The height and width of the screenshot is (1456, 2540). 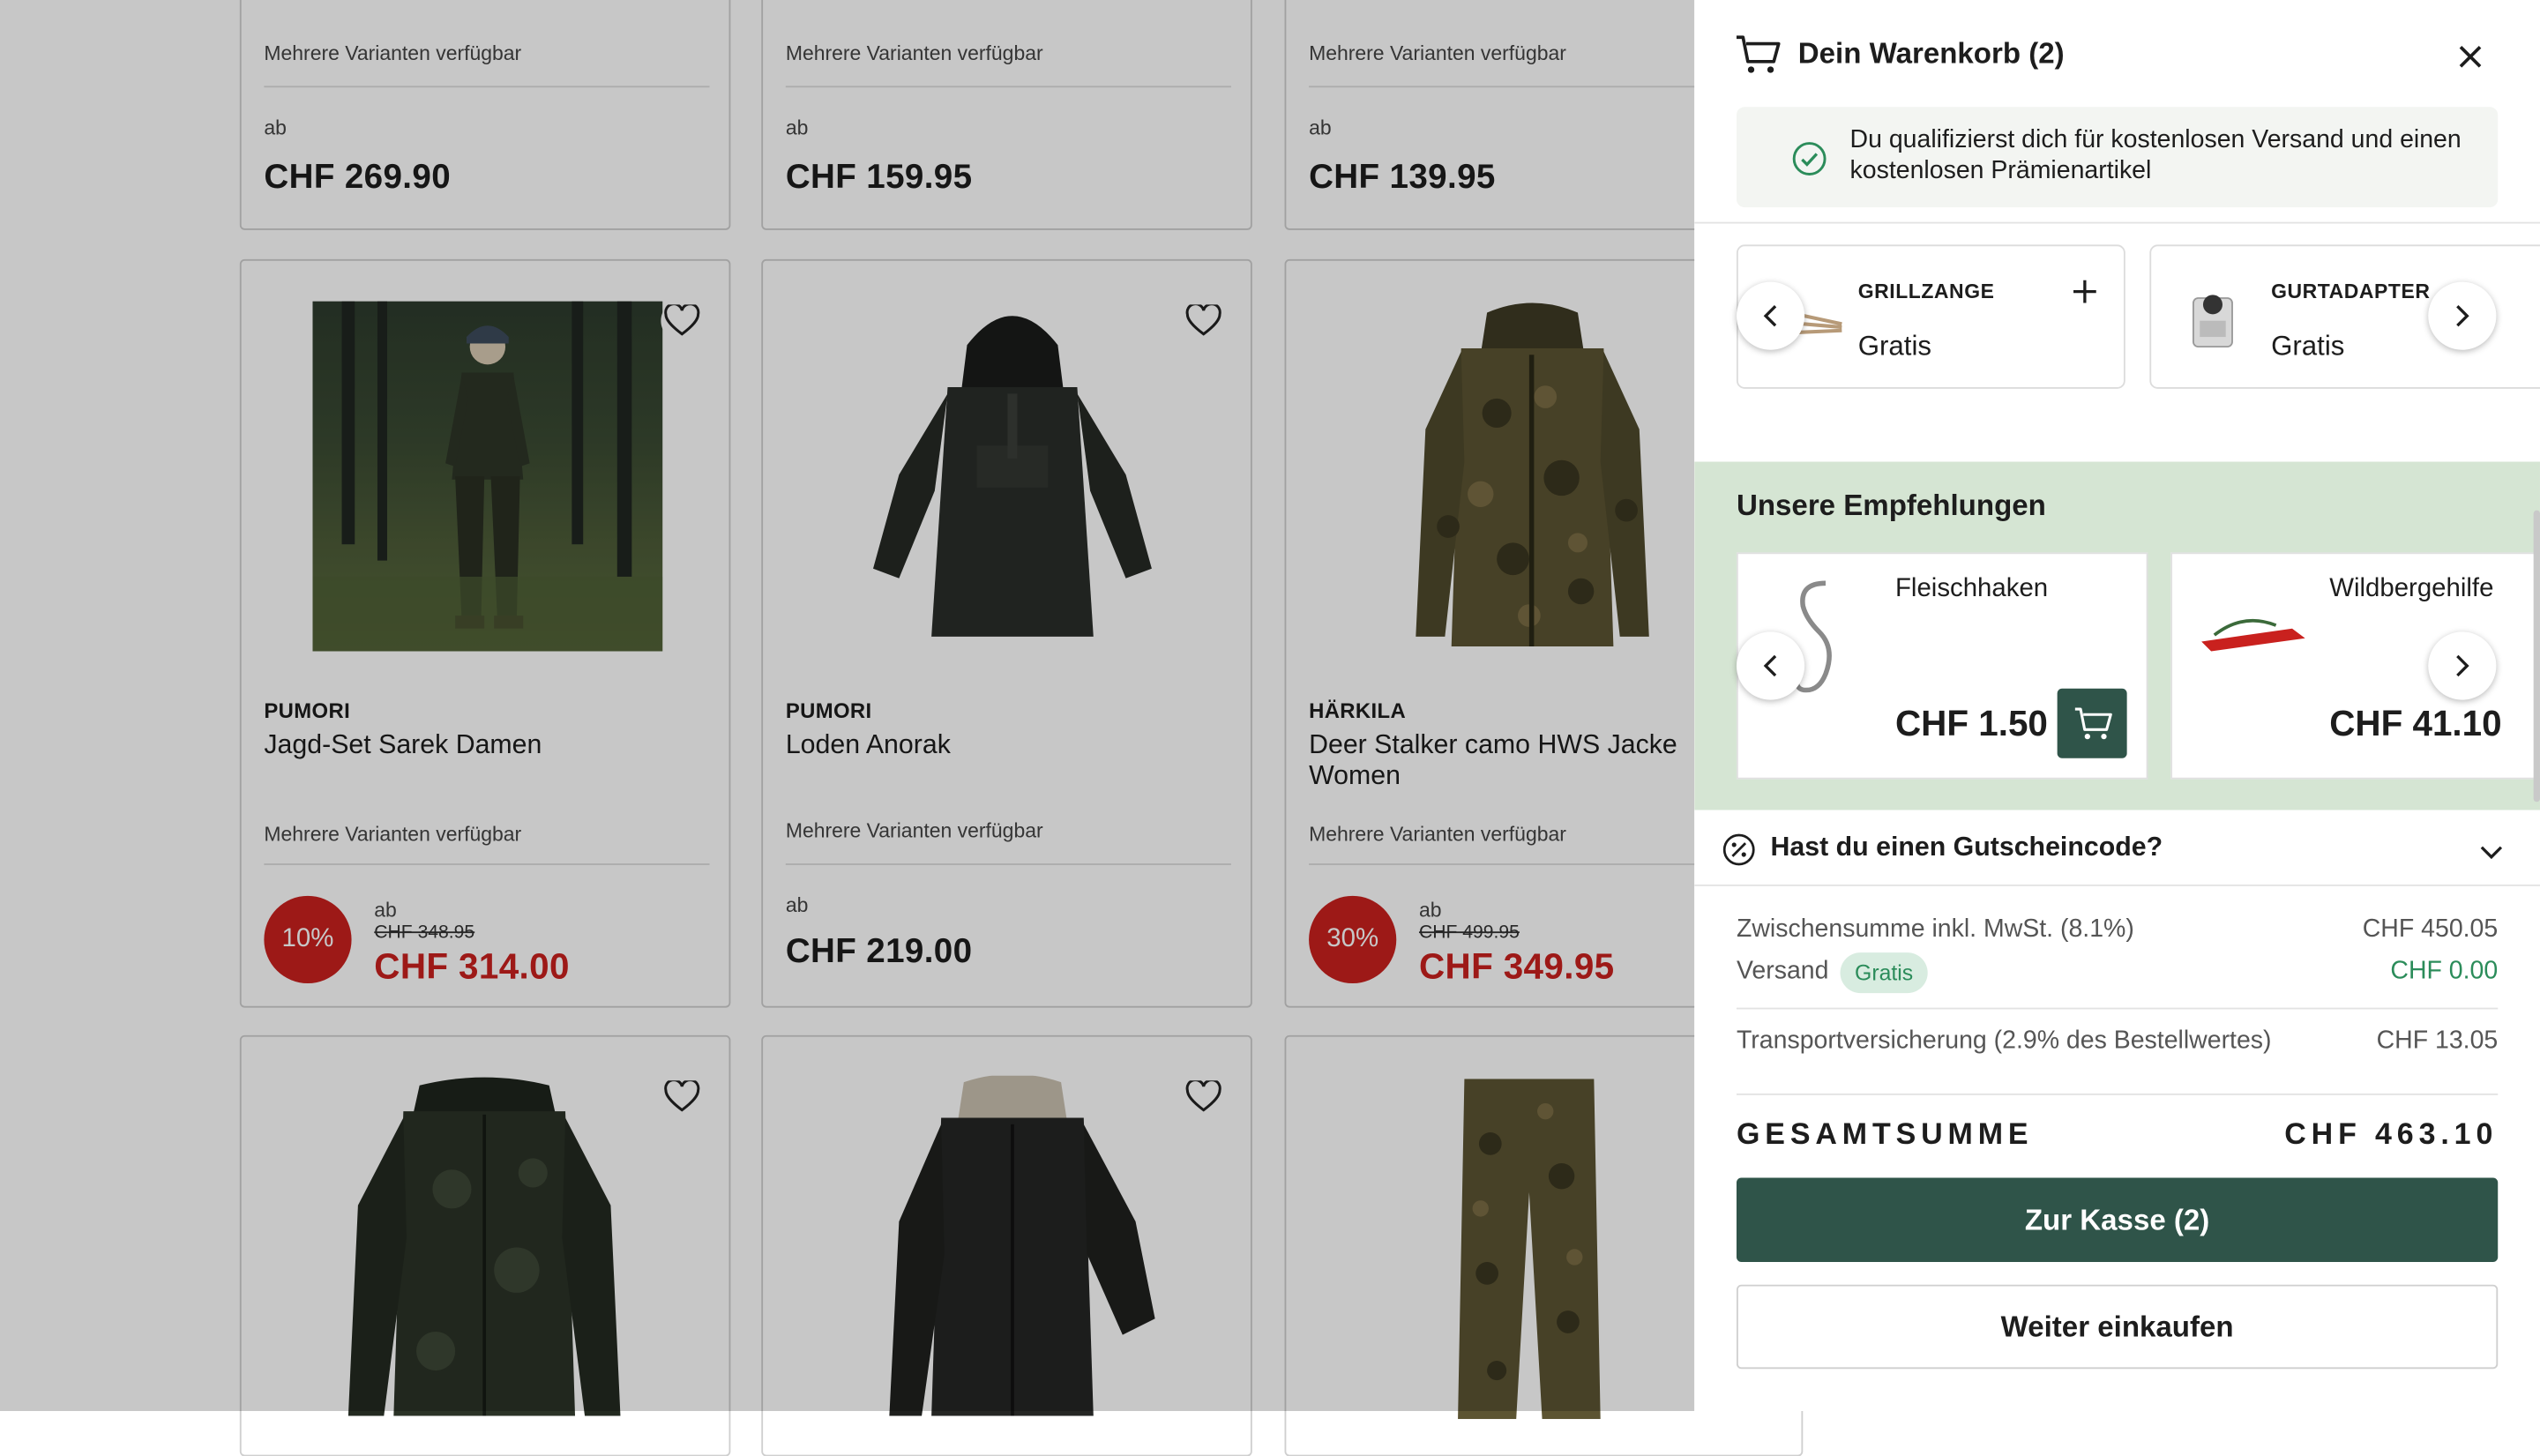 I want to click on drag-strap-icon, so click(x=2253, y=639).